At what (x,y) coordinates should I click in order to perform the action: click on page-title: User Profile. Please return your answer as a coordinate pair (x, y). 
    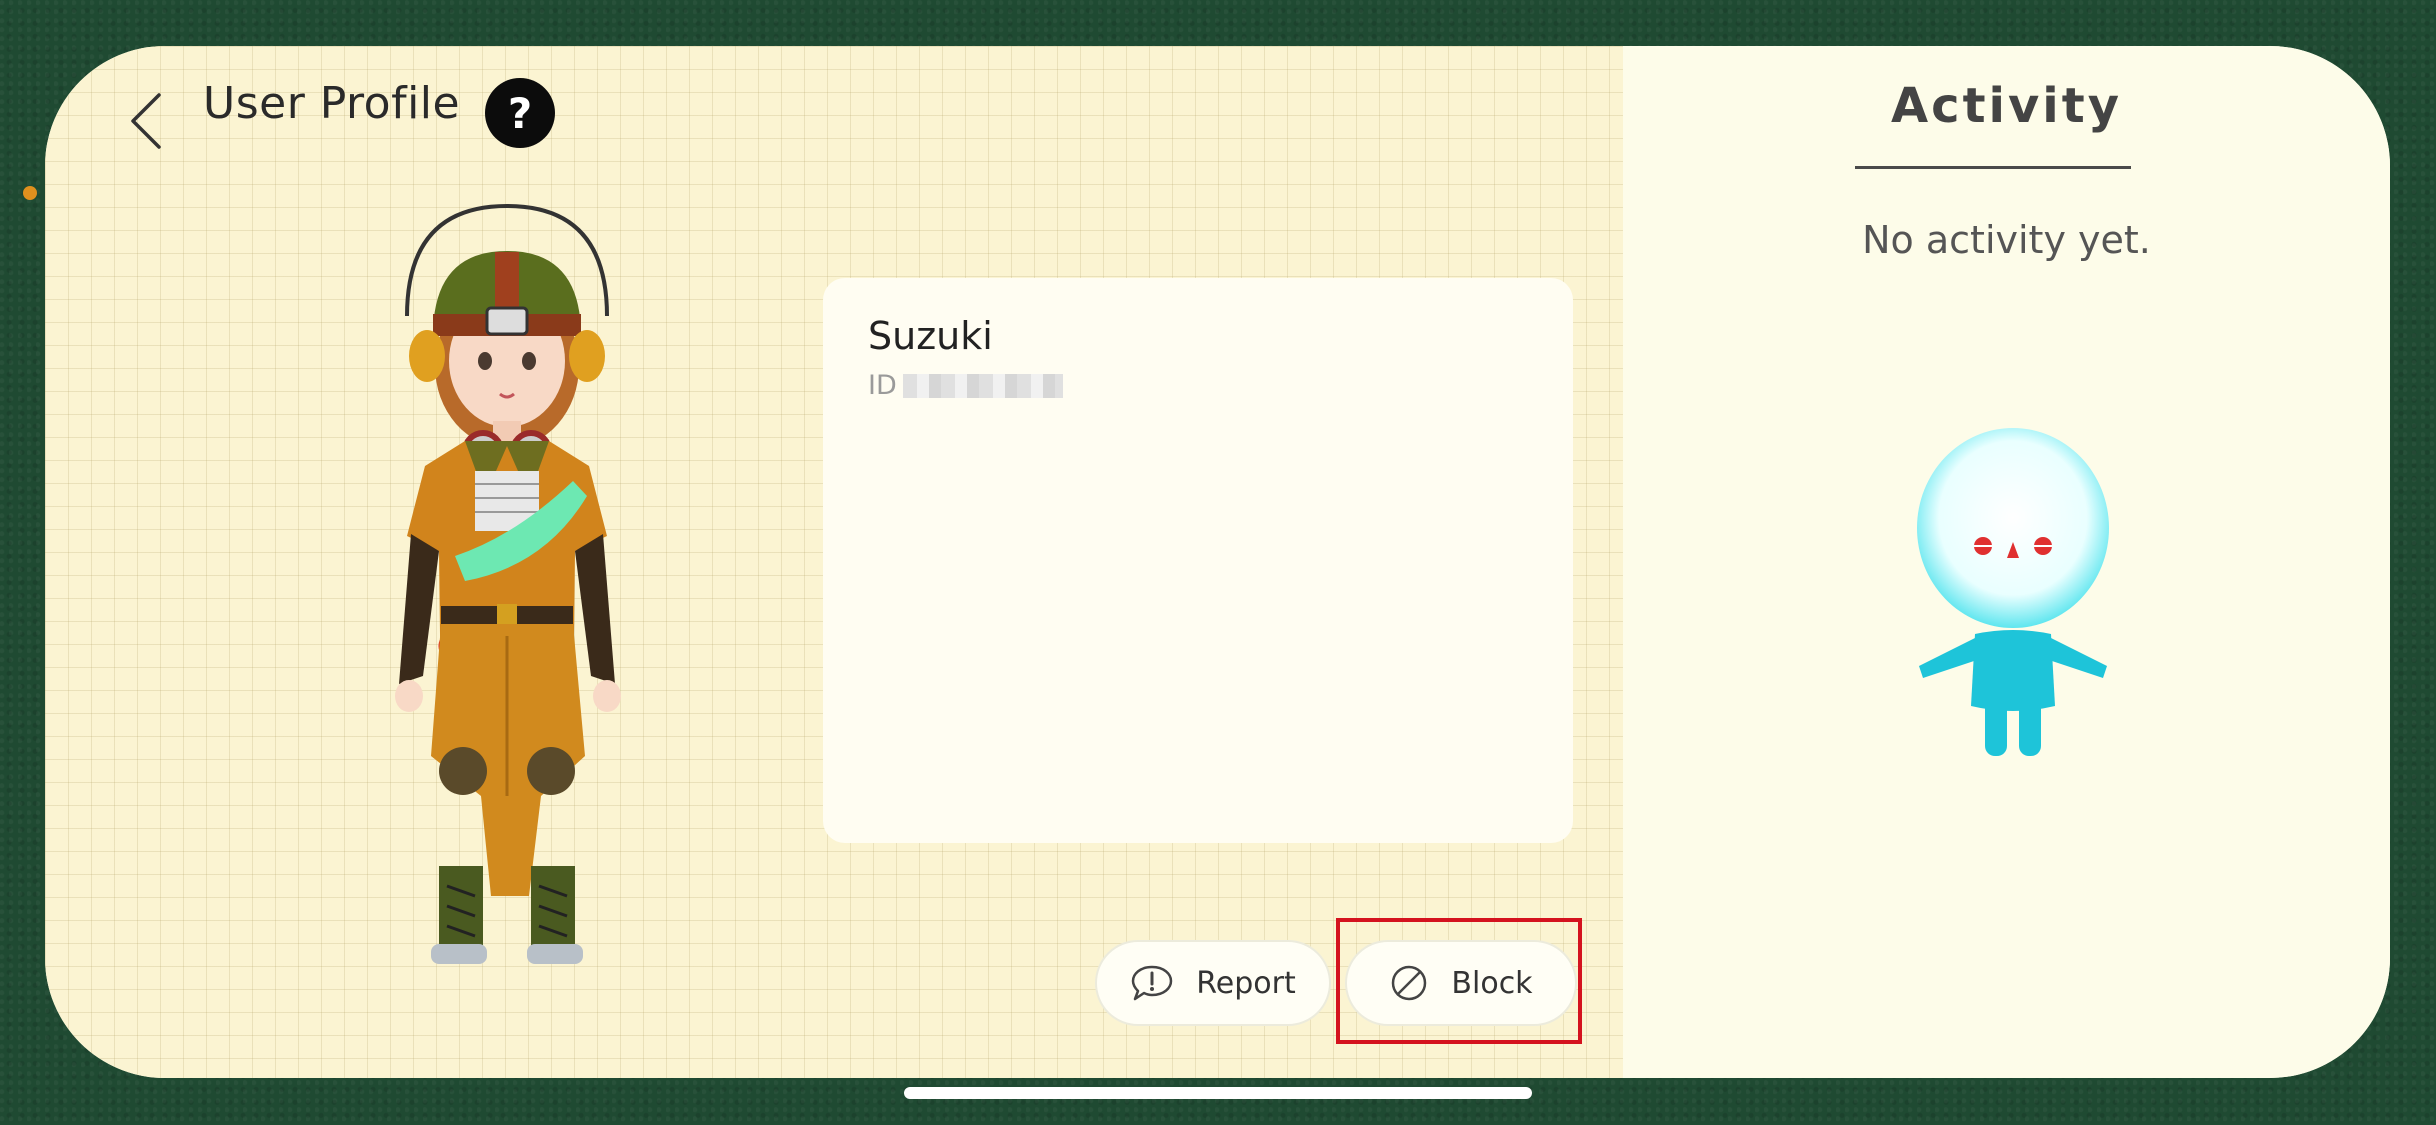
    Looking at the image, I should click on (332, 103).